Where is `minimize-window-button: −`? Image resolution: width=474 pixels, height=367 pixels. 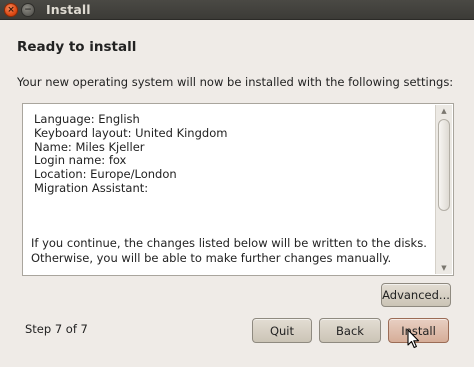
minimize-window-button: − is located at coordinates (28, 10).